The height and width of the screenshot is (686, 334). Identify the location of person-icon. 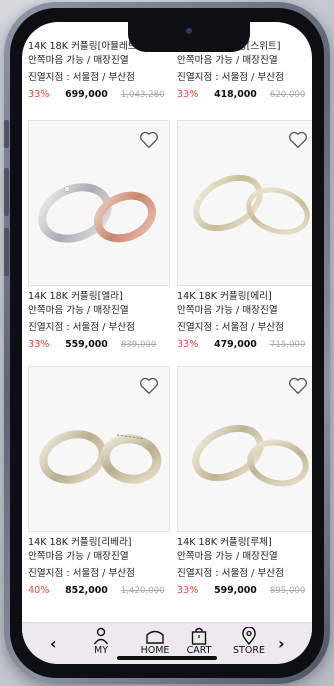
(101, 636).